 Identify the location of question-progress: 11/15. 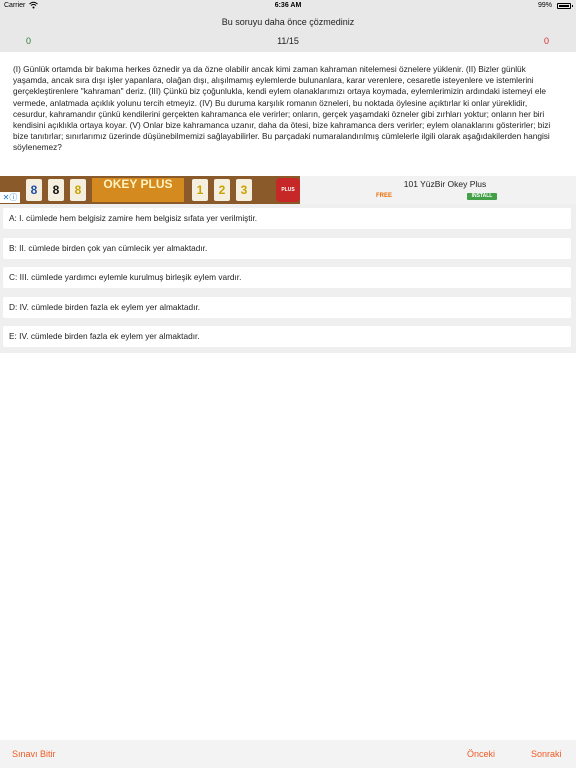
(288, 41).